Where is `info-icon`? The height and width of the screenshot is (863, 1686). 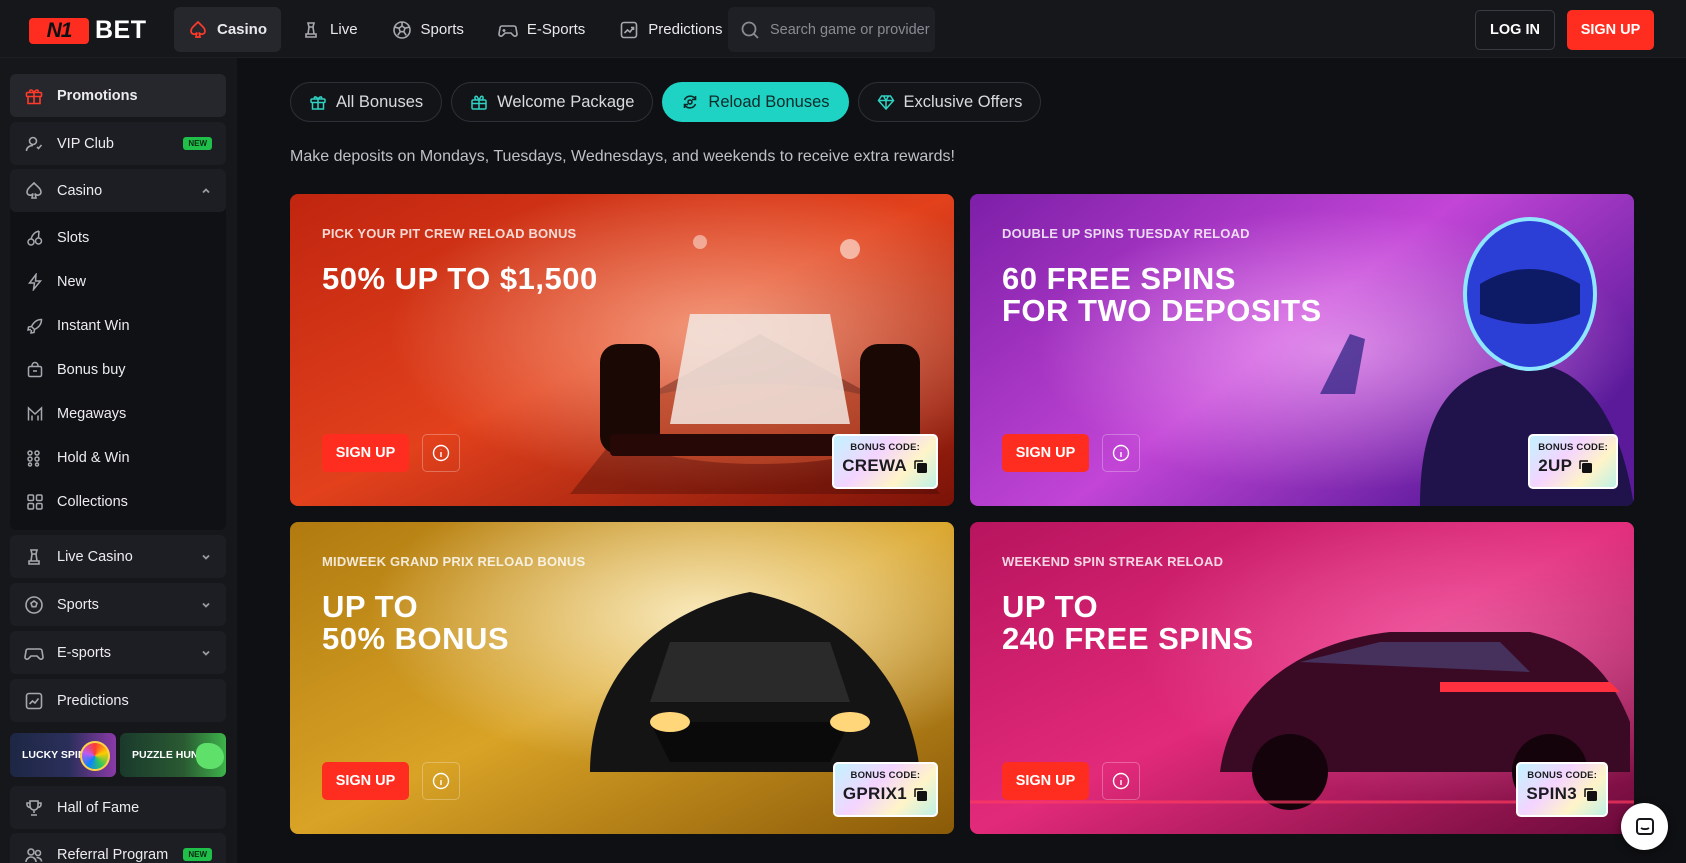 info-icon is located at coordinates (1121, 453).